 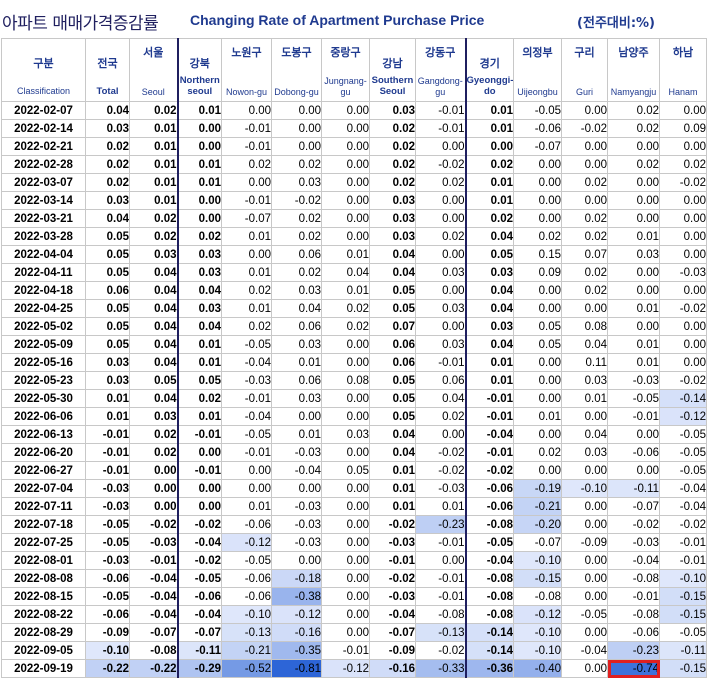 I want to click on unit-label: (전주대비:%), so click(x=616, y=23).